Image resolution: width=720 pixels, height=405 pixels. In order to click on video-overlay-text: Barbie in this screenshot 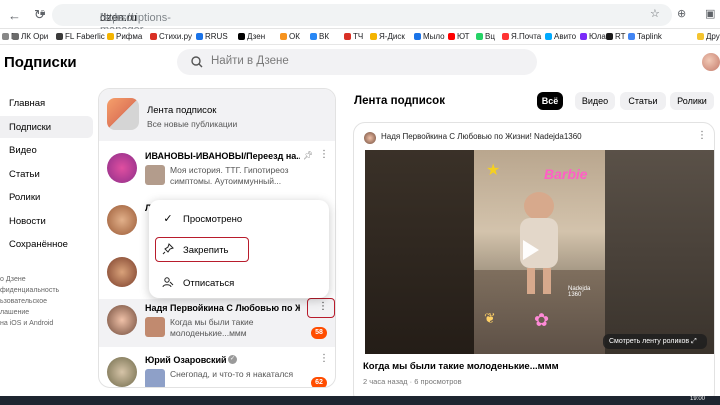, I will do `click(566, 174)`.